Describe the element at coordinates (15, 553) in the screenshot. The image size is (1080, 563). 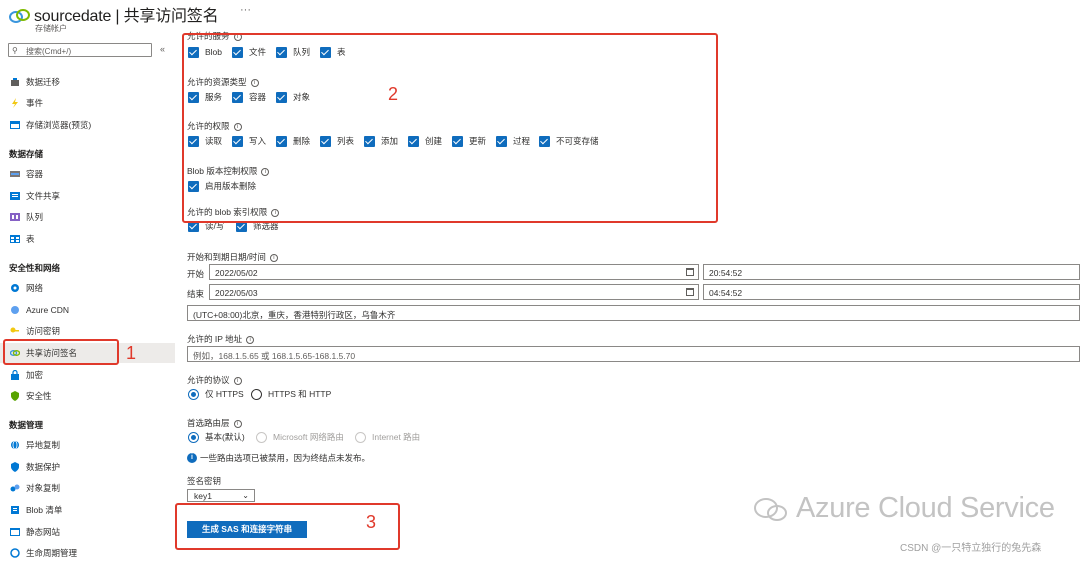
I see `lifecycle-icon` at that location.